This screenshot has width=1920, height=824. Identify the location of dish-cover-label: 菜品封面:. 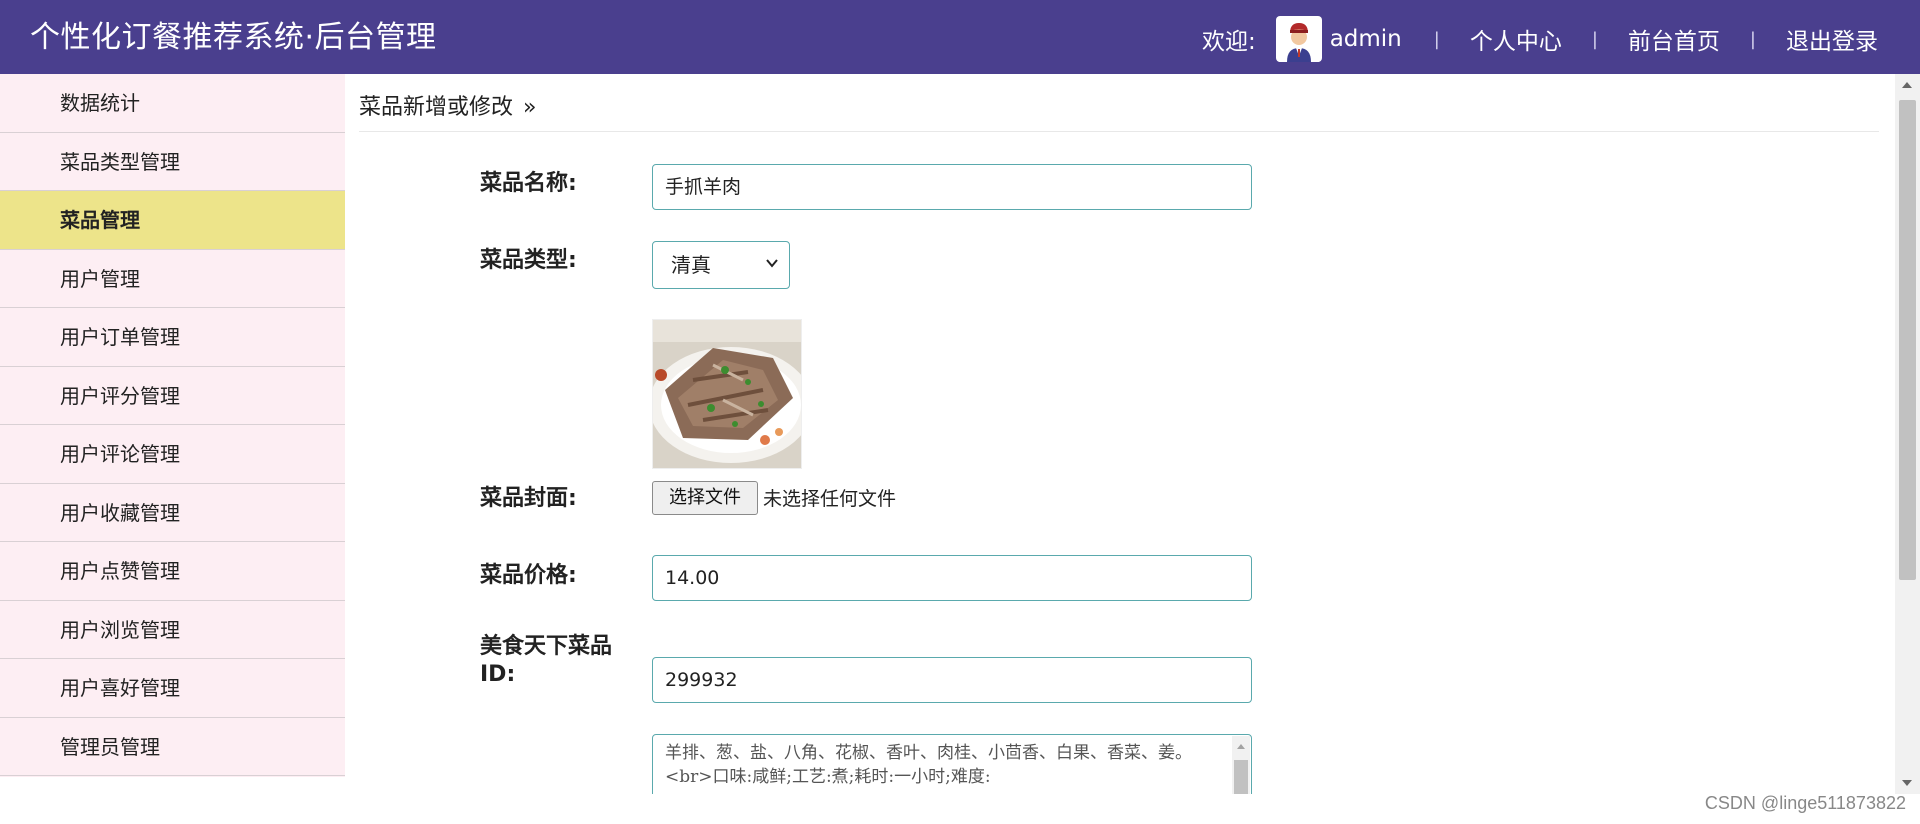
(528, 498).